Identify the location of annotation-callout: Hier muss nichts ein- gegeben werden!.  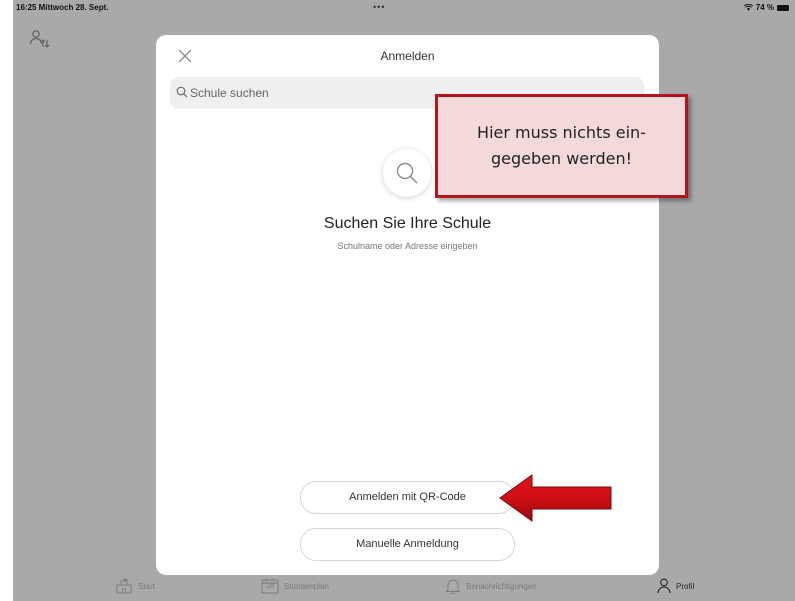
(561, 146).